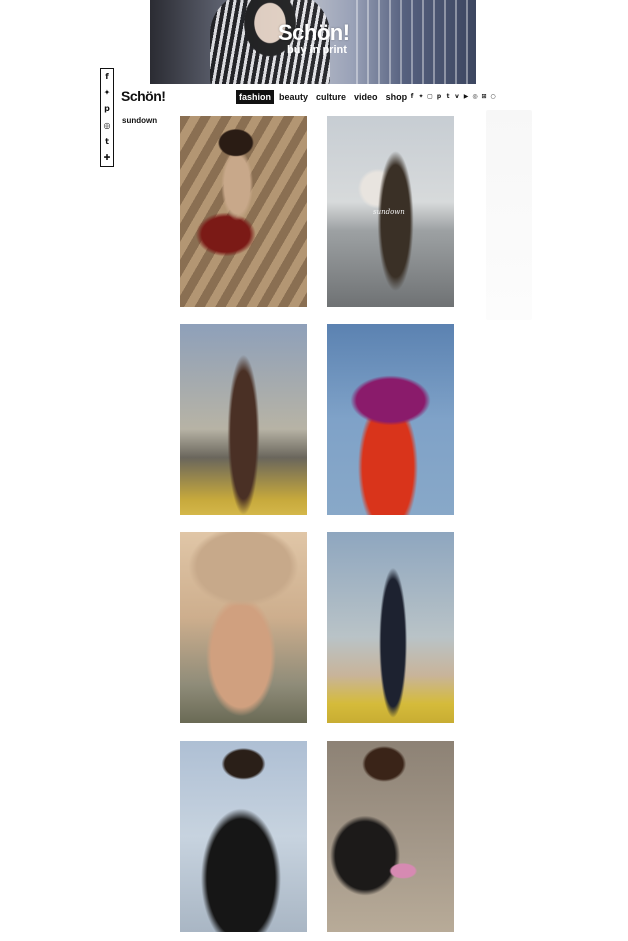  What do you see at coordinates (416, 42) in the screenshot?
I see `banner-stripes` at bounding box center [416, 42].